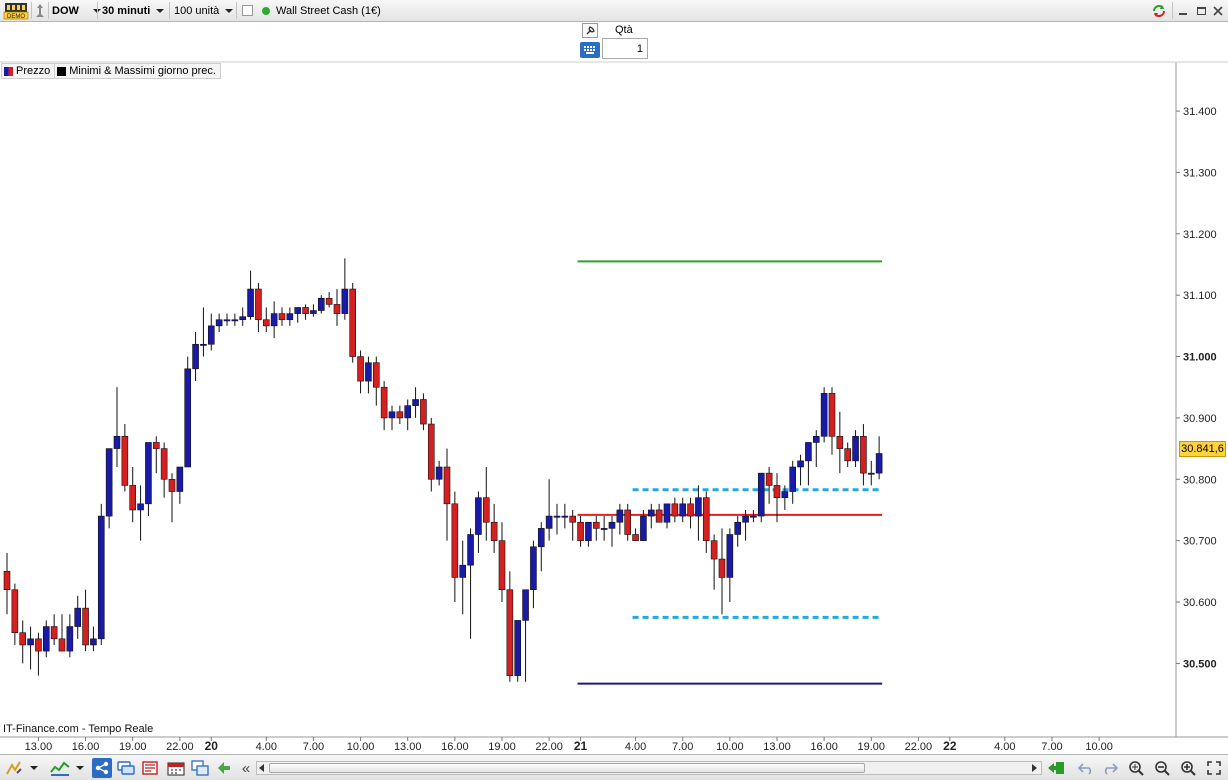 The width and height of the screenshot is (1228, 780). I want to click on calendar-icon, so click(176, 768).